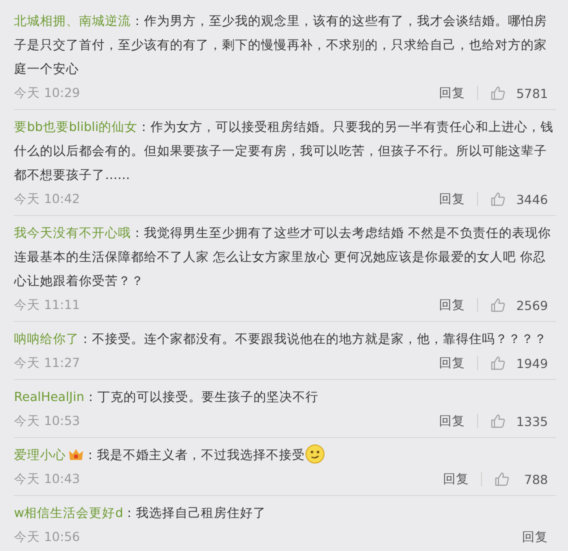 The height and width of the screenshot is (551, 568). What do you see at coordinates (281, 45) in the screenshot?
I see `comment-text: 北城相拥、南城逆流：作为男方，至少我的观念里，该有的这些有了，我才会谈结婚。哪怕房子是只交了首付，至少该有的有了，剩下的慢慢再补，不求别的，只求给自己，也给对方的家庭一个安心` at bounding box center [281, 45].